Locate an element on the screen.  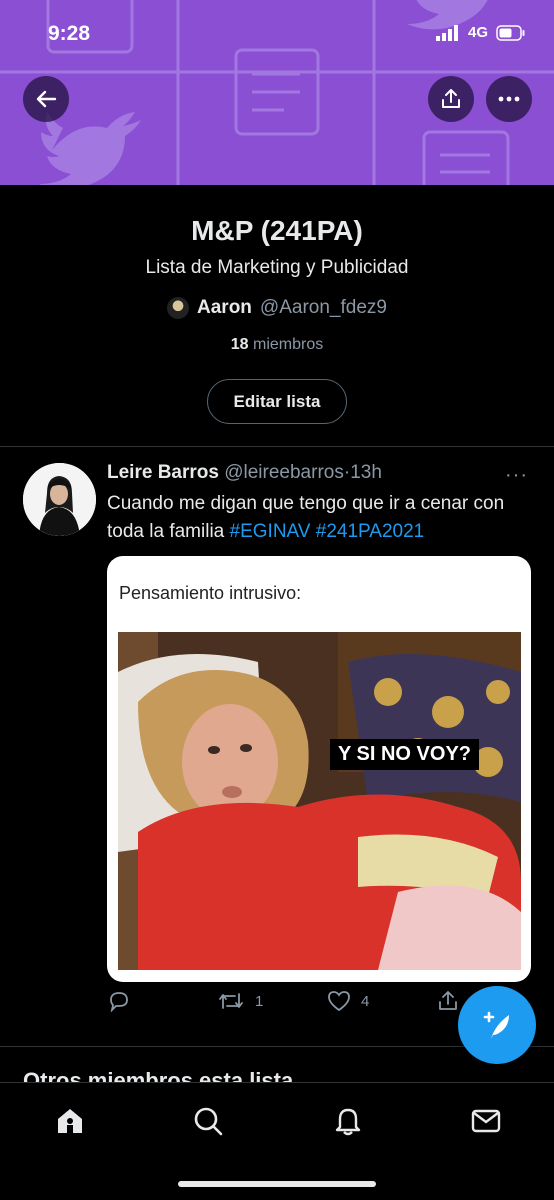
retweet-icon is located at coordinates (231, 1001).